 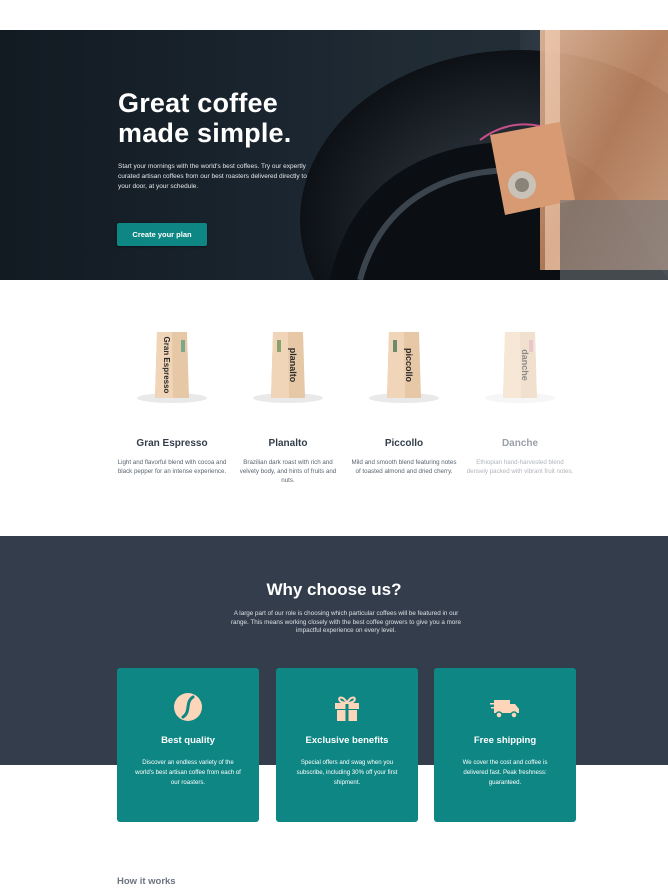 I want to click on feature-title: Exclusive benefits, so click(x=347, y=740).